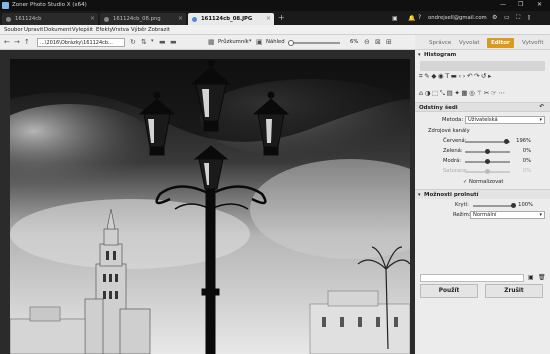  What do you see at coordinates (518, 18) in the screenshot?
I see `fullscreen-icon: ⛶` at bounding box center [518, 18].